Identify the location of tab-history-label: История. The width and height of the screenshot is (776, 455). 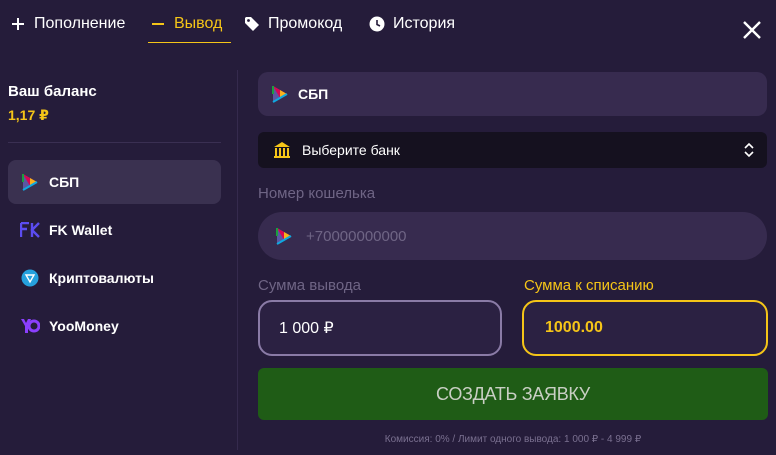
(424, 23).